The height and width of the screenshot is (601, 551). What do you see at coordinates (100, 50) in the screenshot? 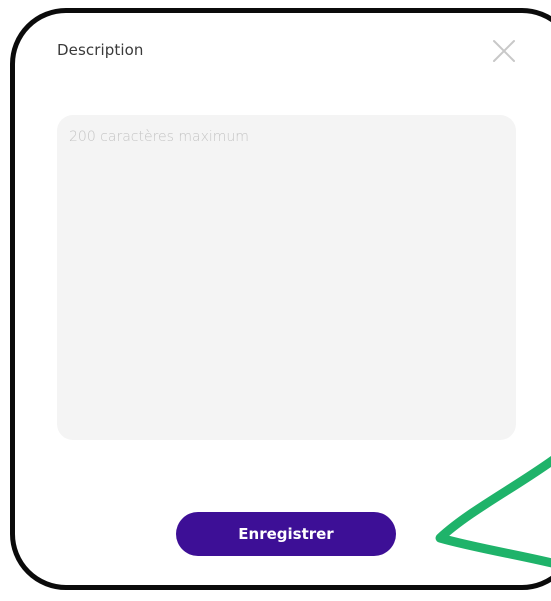
I see `dialog-title: Description` at bounding box center [100, 50].